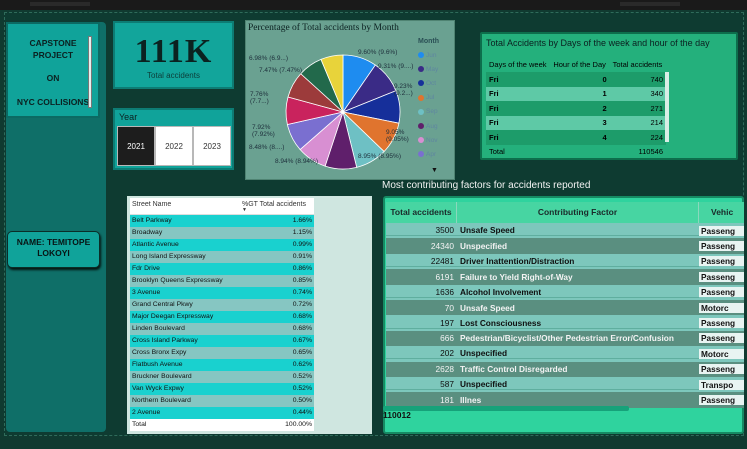 The height and width of the screenshot is (449, 747). Describe the element at coordinates (302, 232) in the screenshot. I see `cell-pct: 1.15%` at that location.